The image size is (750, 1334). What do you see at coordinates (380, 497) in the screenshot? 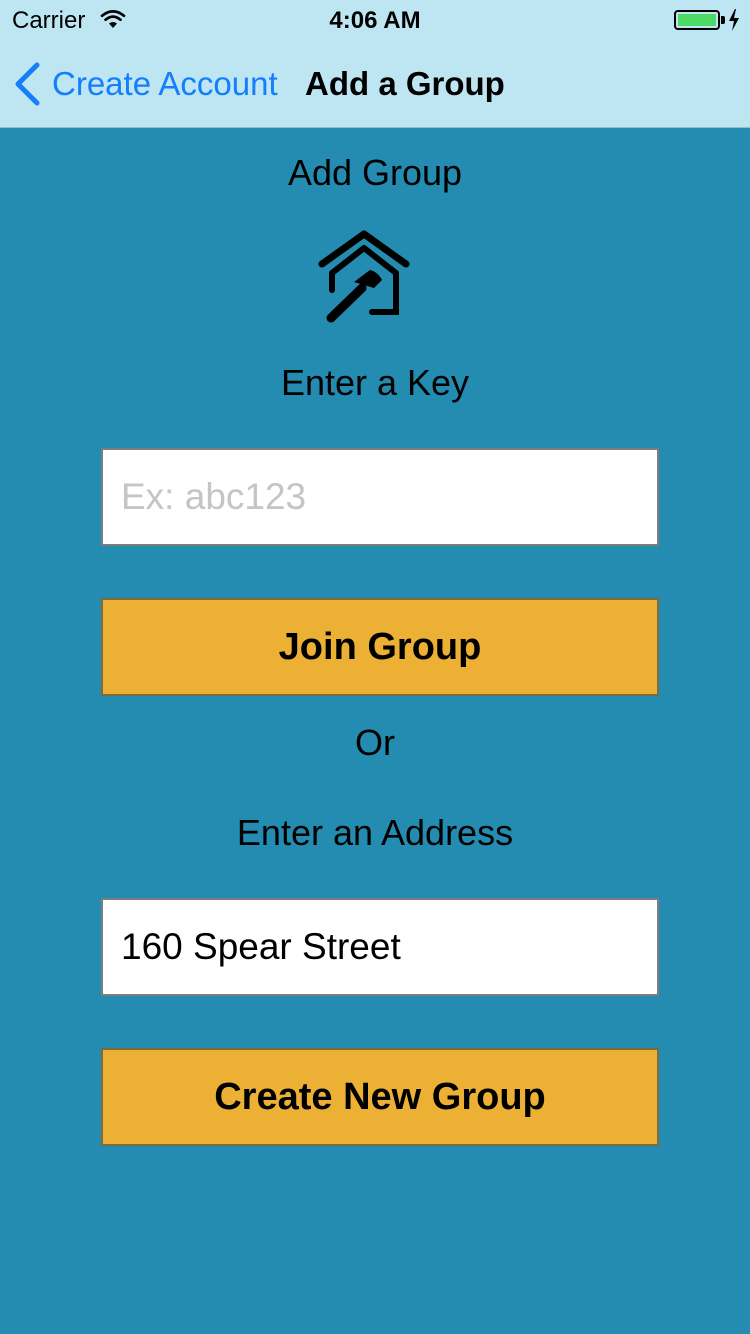
I see `key-input` at bounding box center [380, 497].